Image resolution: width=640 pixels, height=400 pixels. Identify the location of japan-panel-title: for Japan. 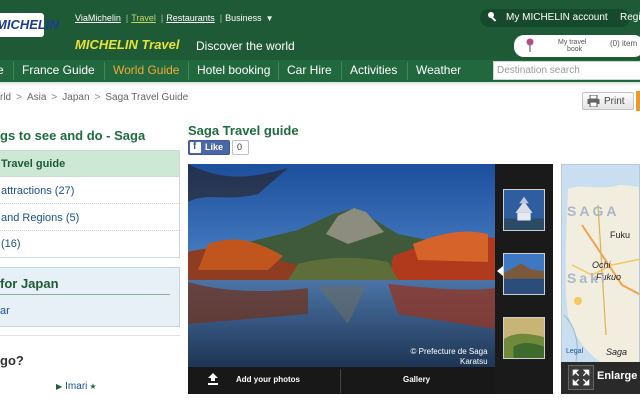
(29, 283).